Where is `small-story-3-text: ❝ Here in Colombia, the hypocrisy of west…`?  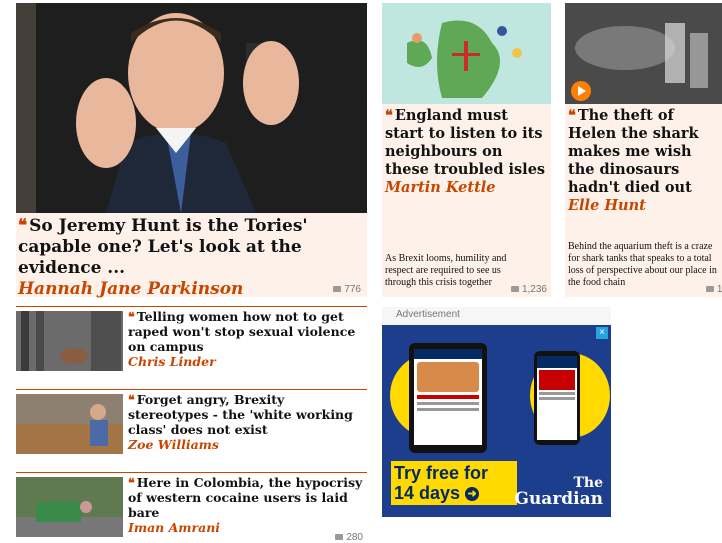
small-story-3-text: ❝ Here in Colombia, the hypocrisy of west… is located at coordinates (247, 505).